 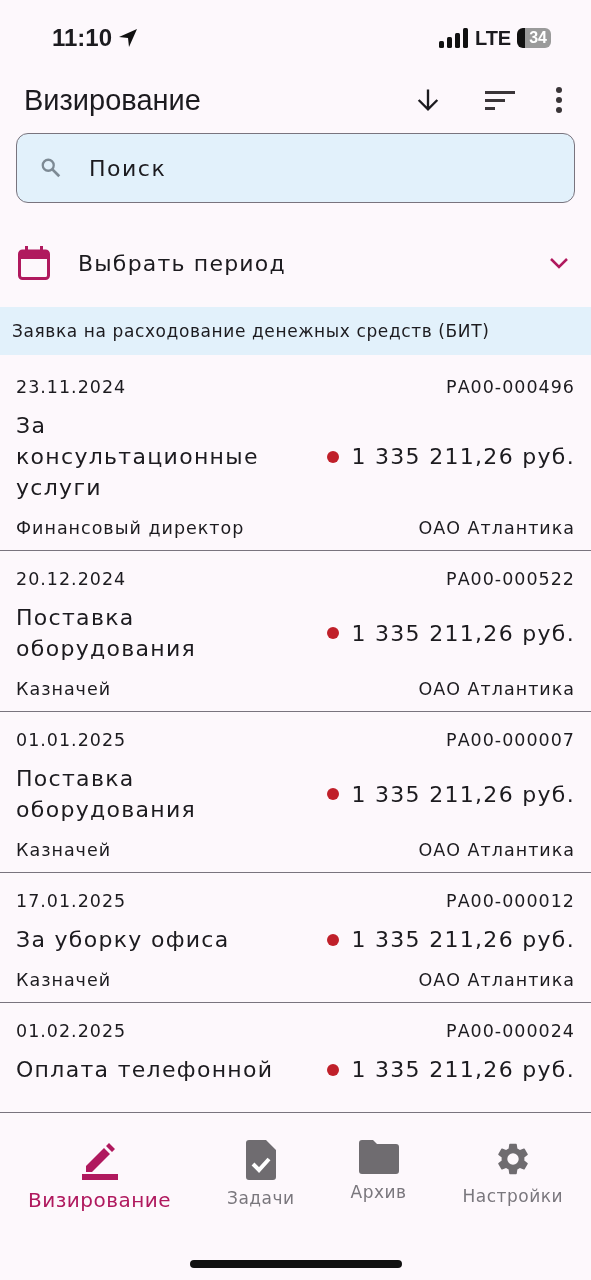 I want to click on request-number: РА00-000007, so click(x=510, y=740).